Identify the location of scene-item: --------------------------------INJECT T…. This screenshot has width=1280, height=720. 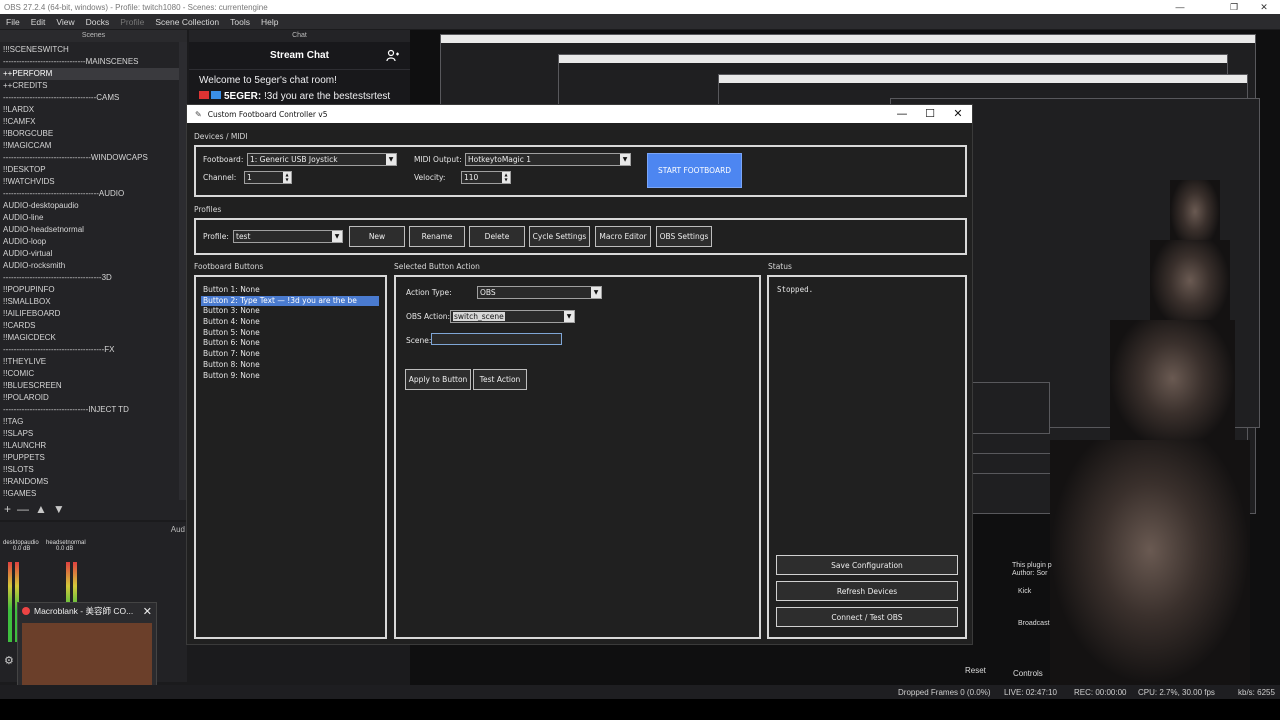
(89, 410).